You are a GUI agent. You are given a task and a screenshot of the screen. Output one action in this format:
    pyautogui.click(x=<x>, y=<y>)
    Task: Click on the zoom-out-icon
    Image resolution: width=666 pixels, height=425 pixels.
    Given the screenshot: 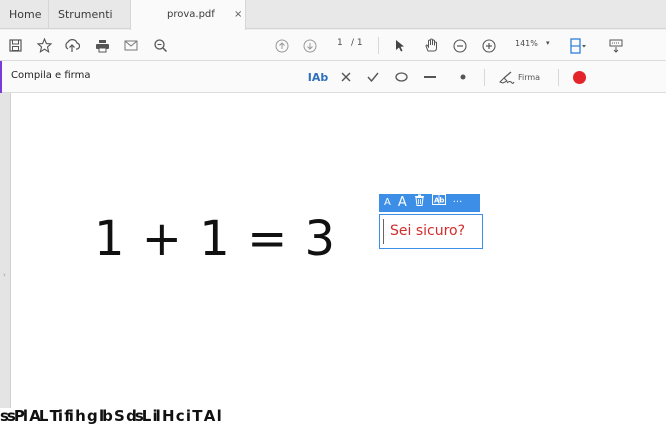 What is the action you would take?
    pyautogui.click(x=460, y=45)
    